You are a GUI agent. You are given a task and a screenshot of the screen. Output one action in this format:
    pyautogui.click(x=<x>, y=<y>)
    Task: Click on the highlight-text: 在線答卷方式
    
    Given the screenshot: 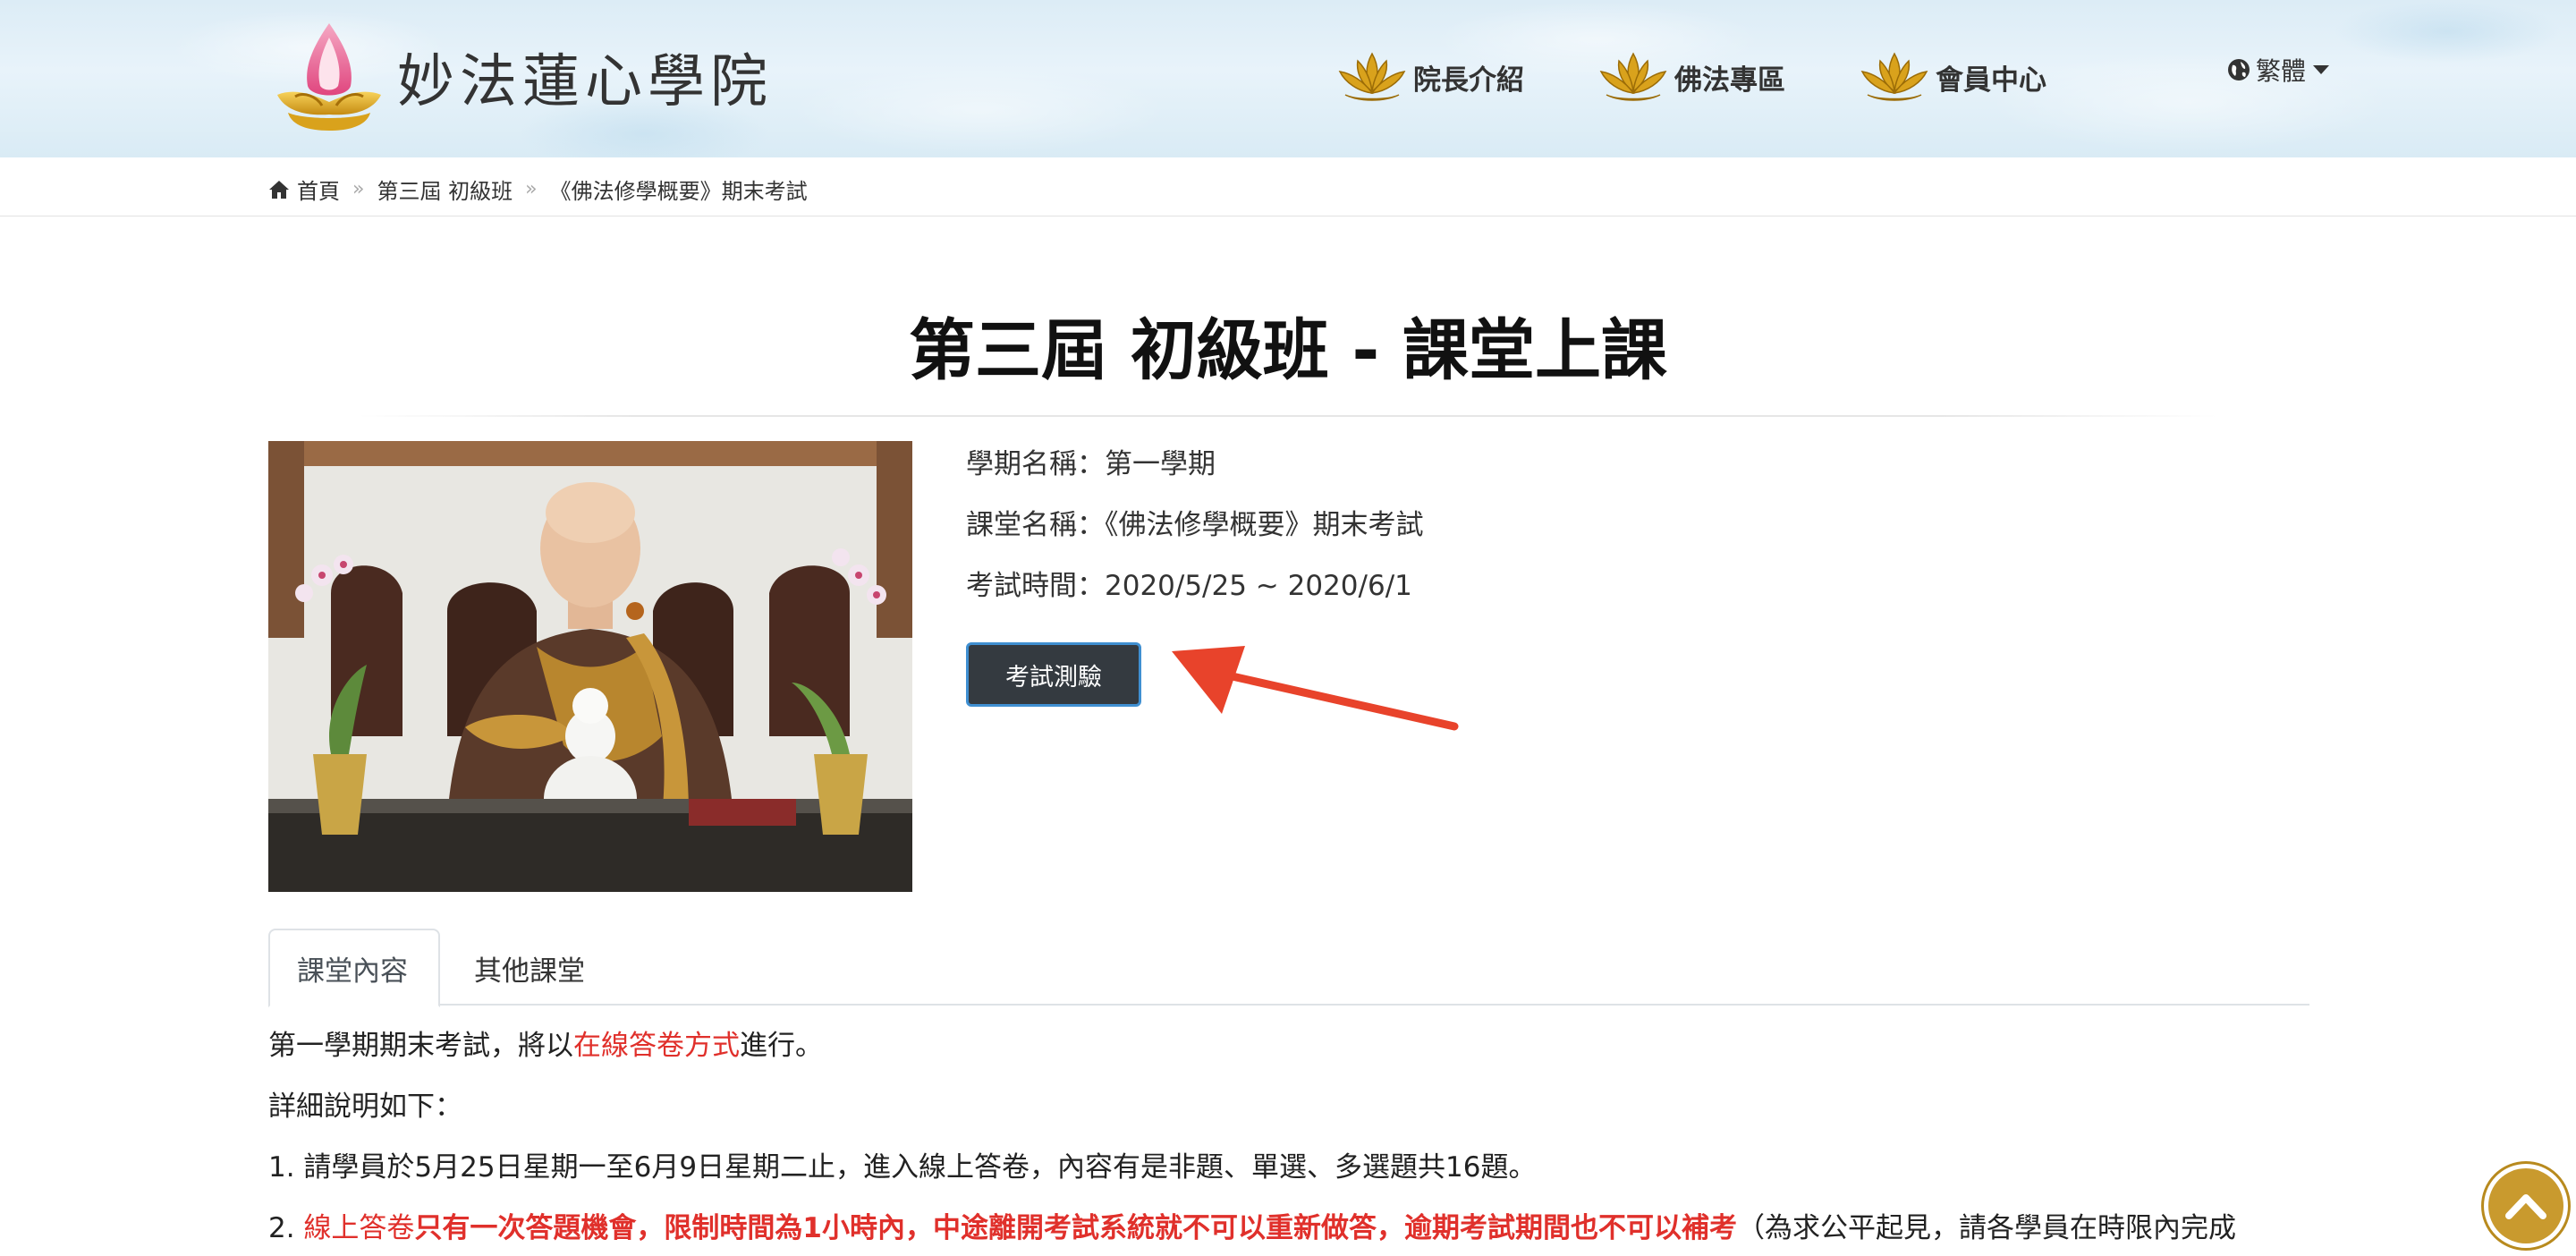 What is the action you would take?
    pyautogui.click(x=656, y=1046)
    